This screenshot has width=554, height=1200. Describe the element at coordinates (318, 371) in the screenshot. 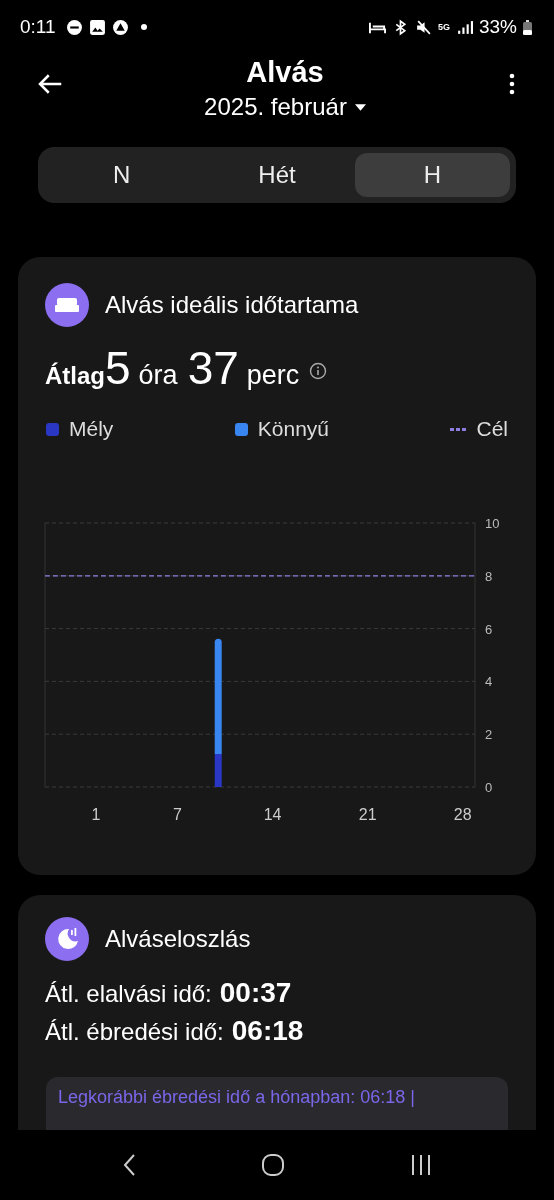

I see `info-icon` at that location.